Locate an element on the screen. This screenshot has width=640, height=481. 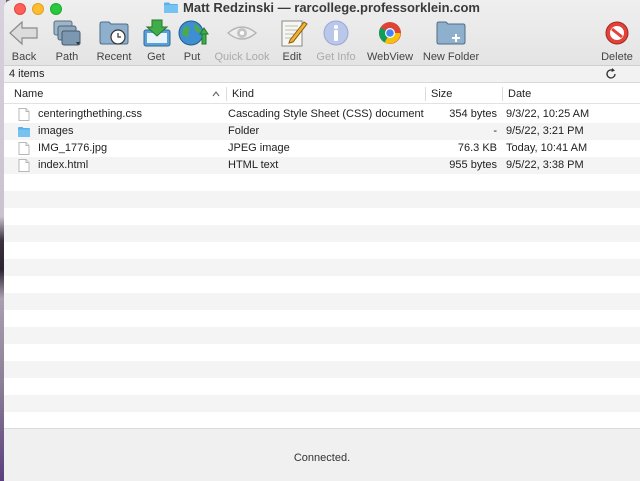
refresh-icon is located at coordinates (611, 74).